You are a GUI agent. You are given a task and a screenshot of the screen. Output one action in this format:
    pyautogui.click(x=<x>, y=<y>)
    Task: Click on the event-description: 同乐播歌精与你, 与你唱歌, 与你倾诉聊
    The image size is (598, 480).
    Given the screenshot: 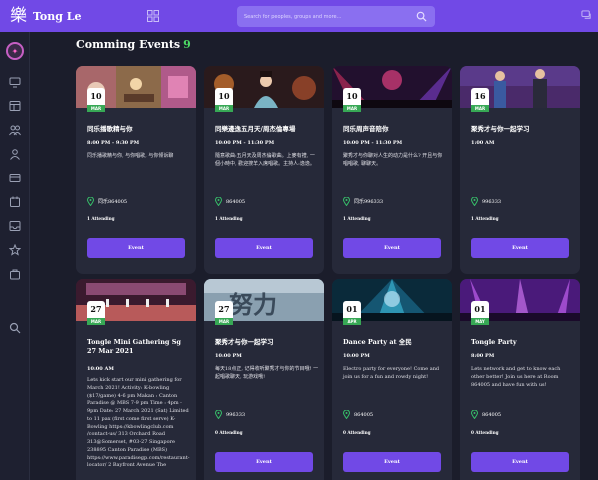 What is the action you would take?
    pyautogui.click(x=130, y=156)
    